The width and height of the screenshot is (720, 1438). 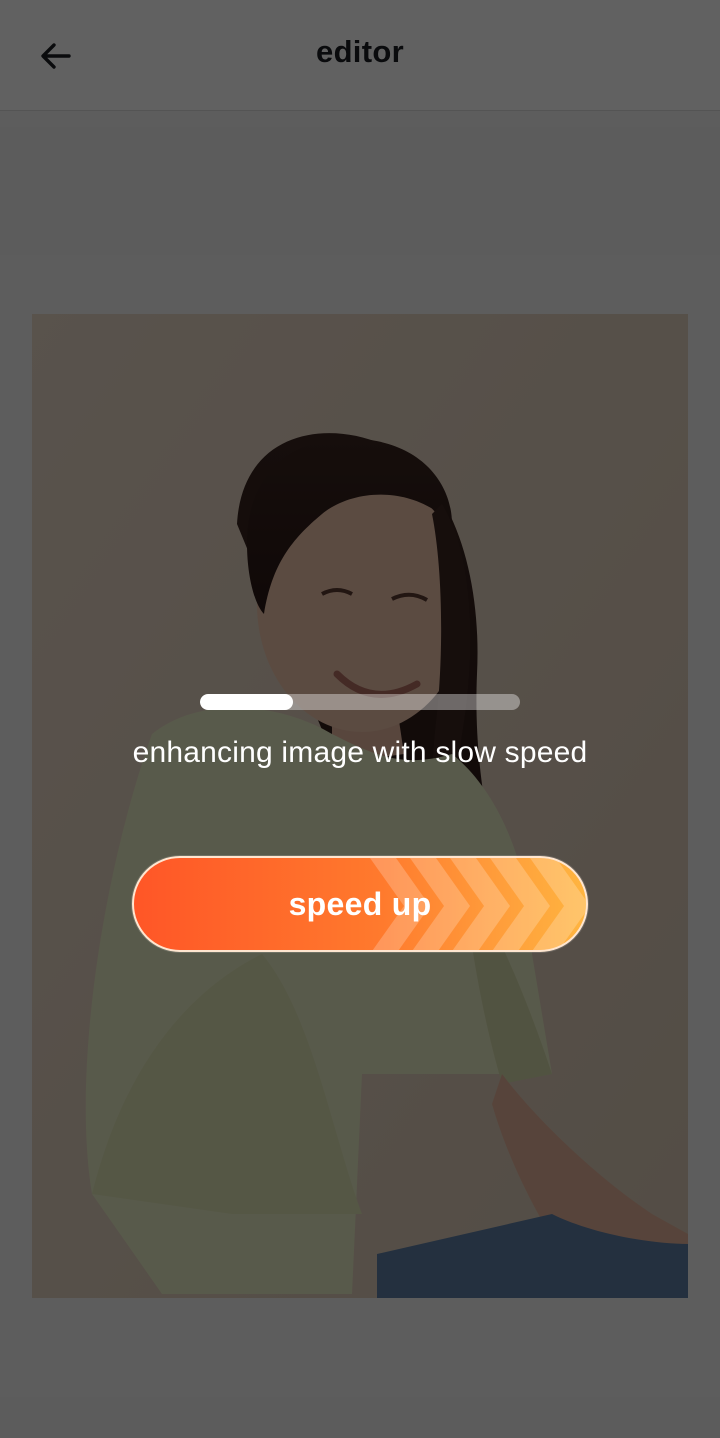 I want to click on progress-bar, so click(x=360, y=702).